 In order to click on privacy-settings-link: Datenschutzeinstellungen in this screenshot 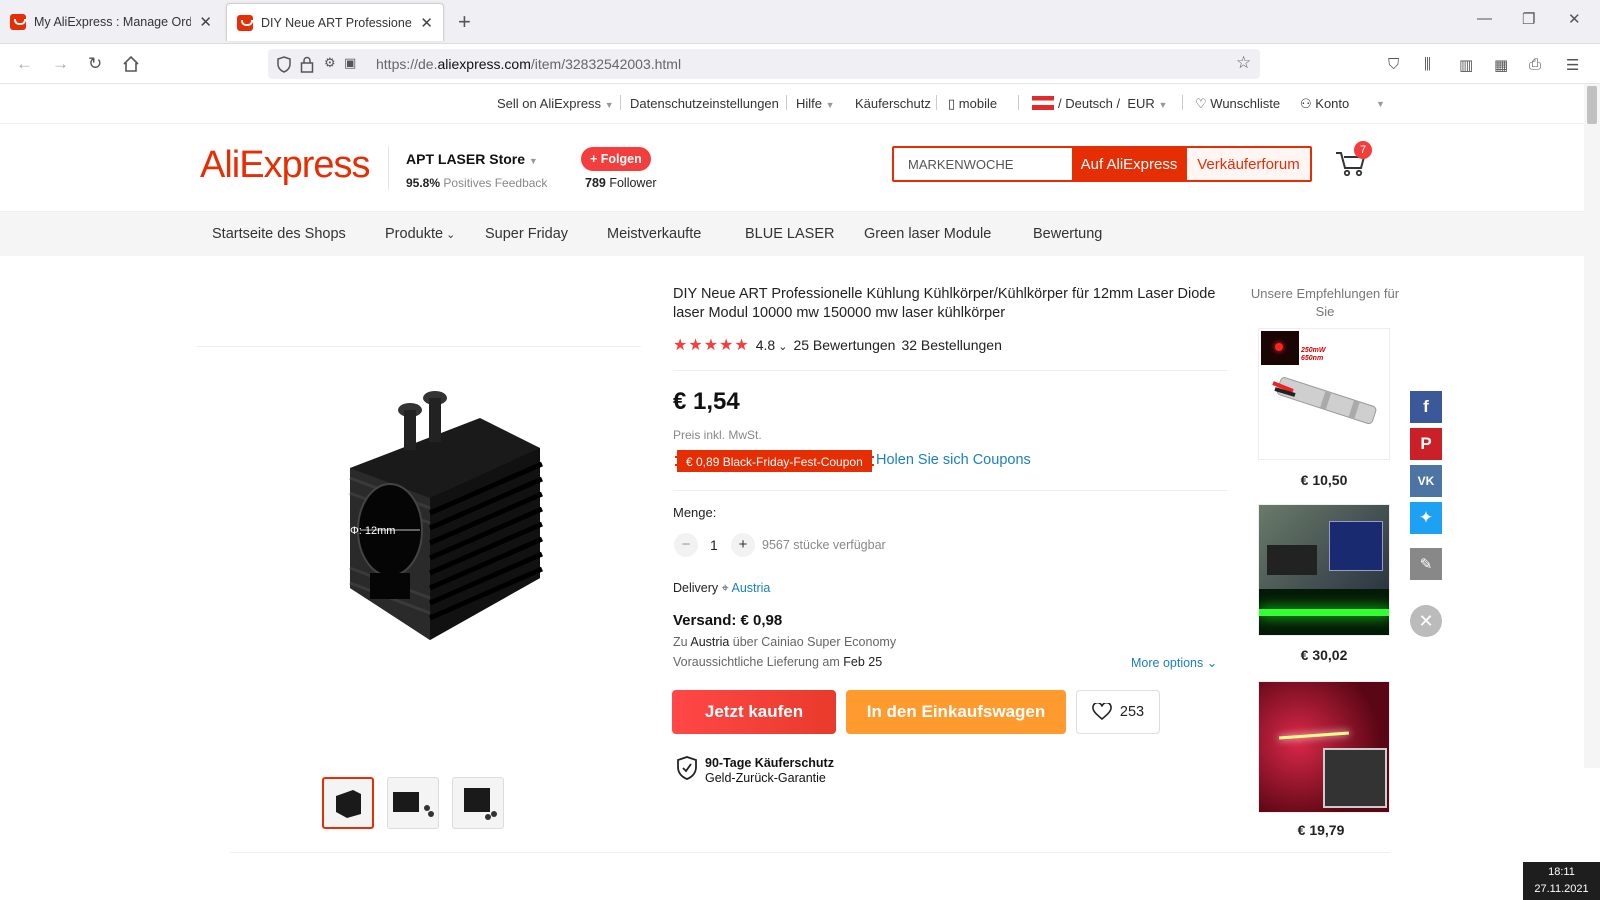, I will do `click(704, 103)`.